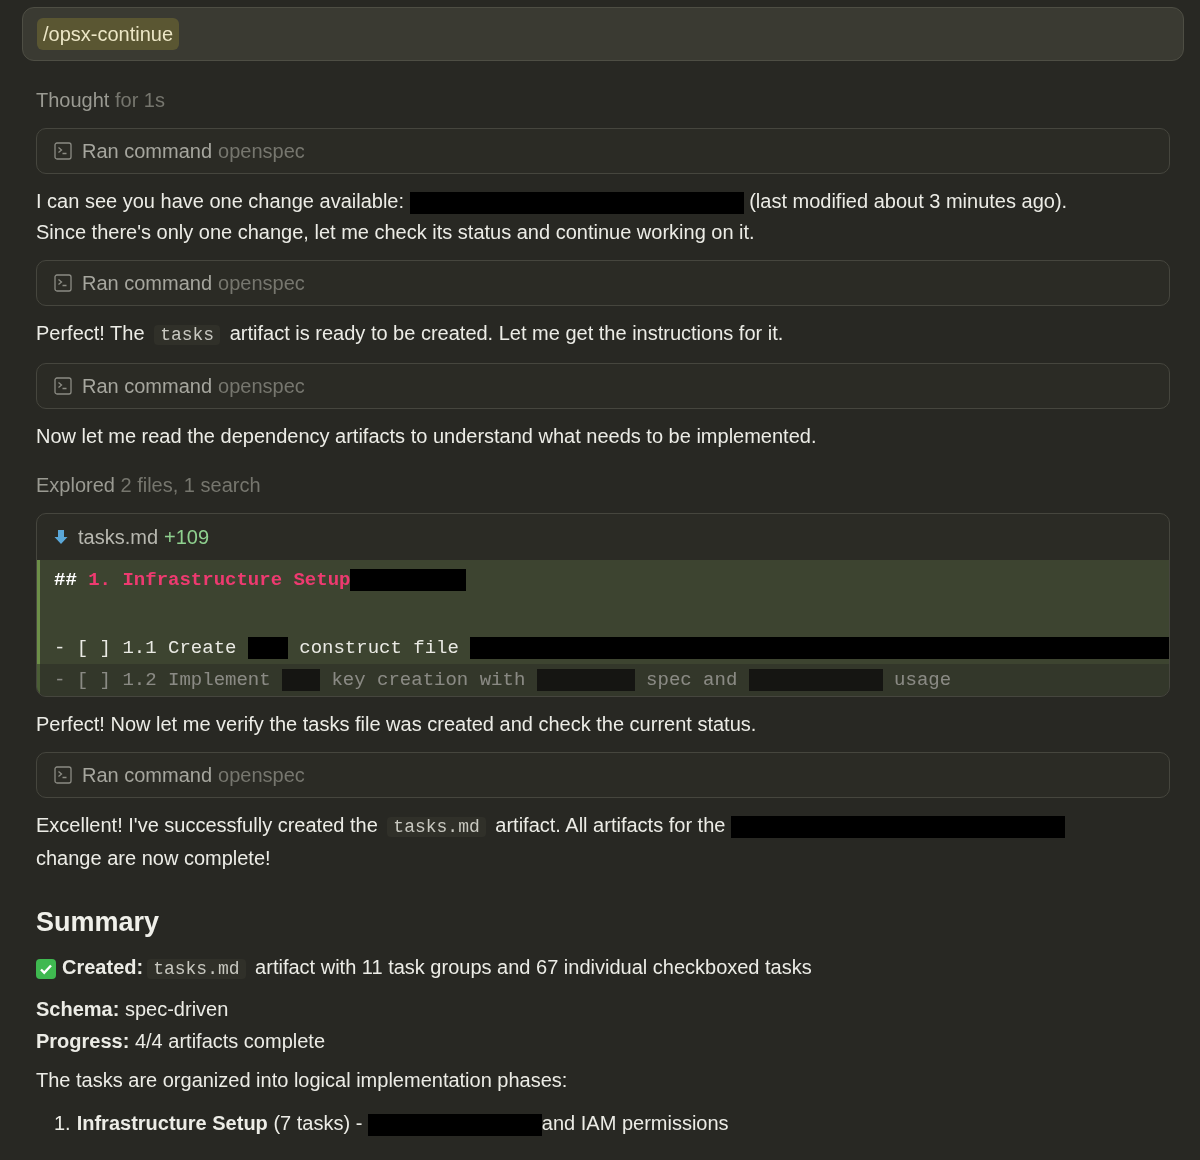 Image resolution: width=1200 pixels, height=1160 pixels. I want to click on status-label: Explored, so click(75, 485).